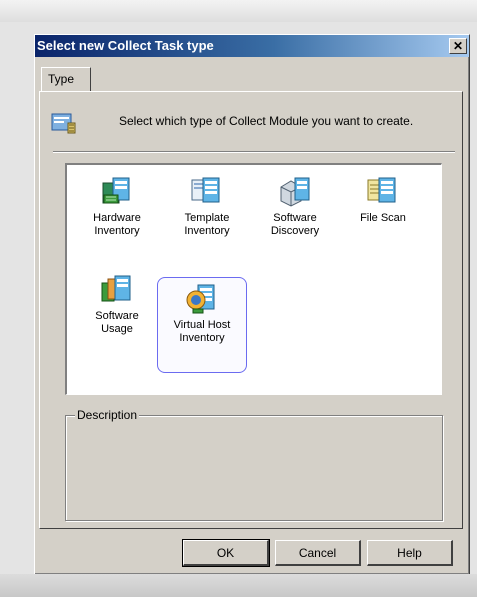 Image resolution: width=477 pixels, height=597 pixels. I want to click on window-title: Select new Collect Task type, so click(125, 45).